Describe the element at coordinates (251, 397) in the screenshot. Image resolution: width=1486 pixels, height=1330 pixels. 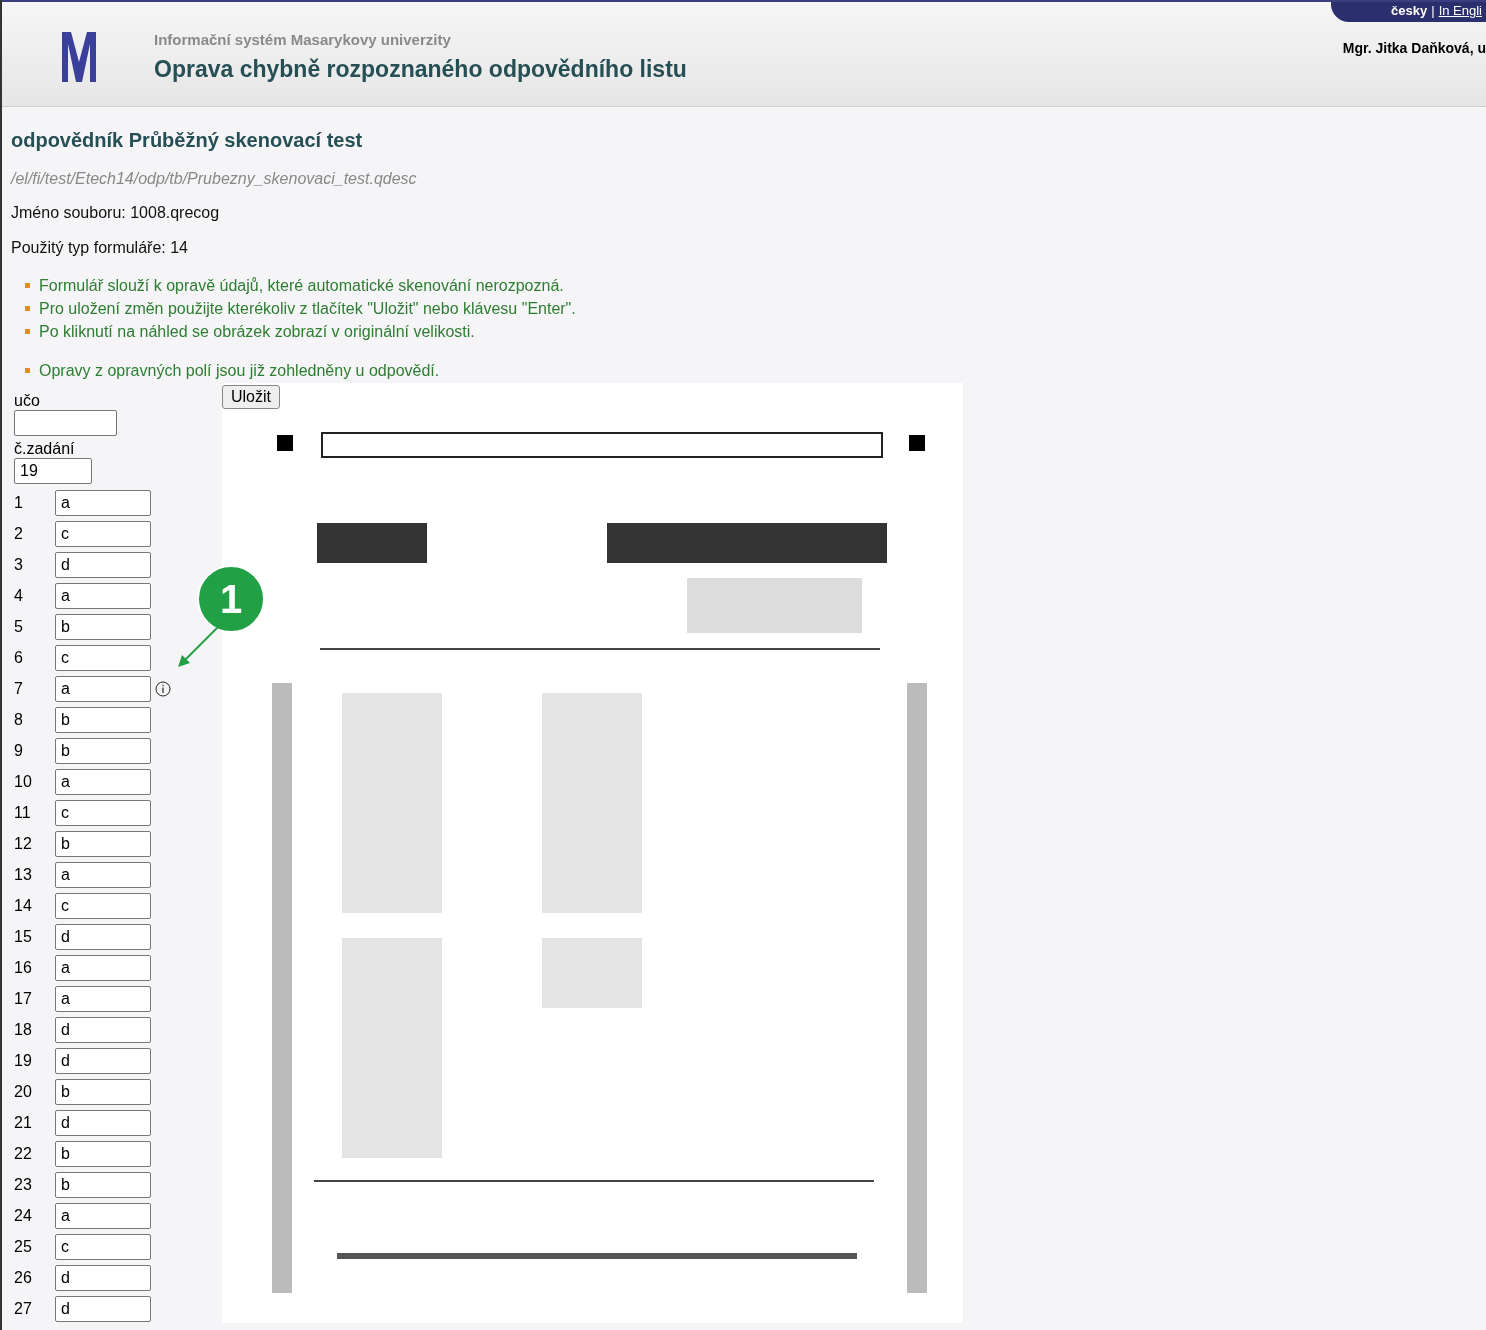
I see `save-button: Uložit` at that location.